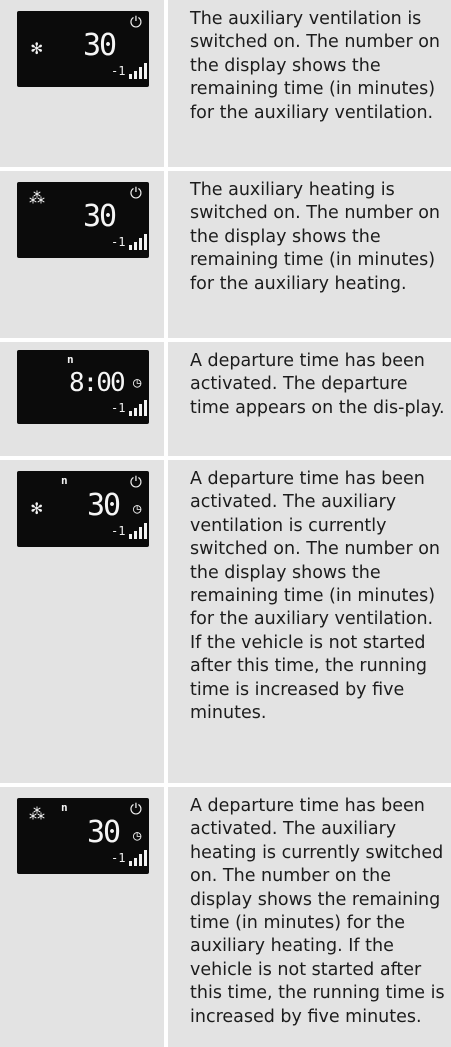  I want to click on lcd-display: n 8:00 ◷ -1, so click(83, 387).